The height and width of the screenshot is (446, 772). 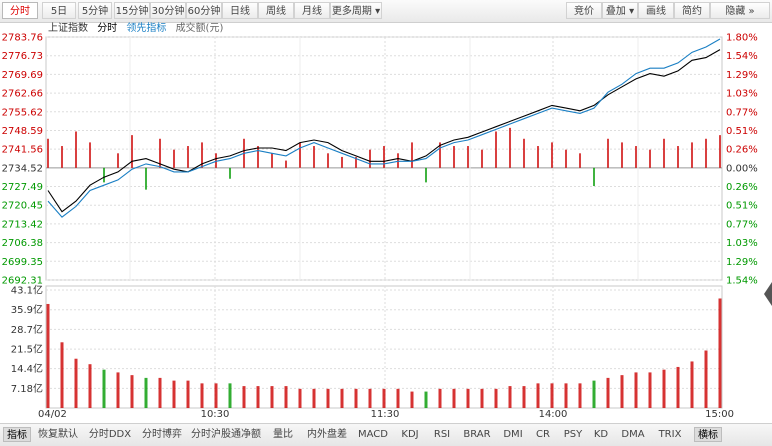 What do you see at coordinates (52, 414) in the screenshot?
I see `time-axis-label: 04/02` at bounding box center [52, 414].